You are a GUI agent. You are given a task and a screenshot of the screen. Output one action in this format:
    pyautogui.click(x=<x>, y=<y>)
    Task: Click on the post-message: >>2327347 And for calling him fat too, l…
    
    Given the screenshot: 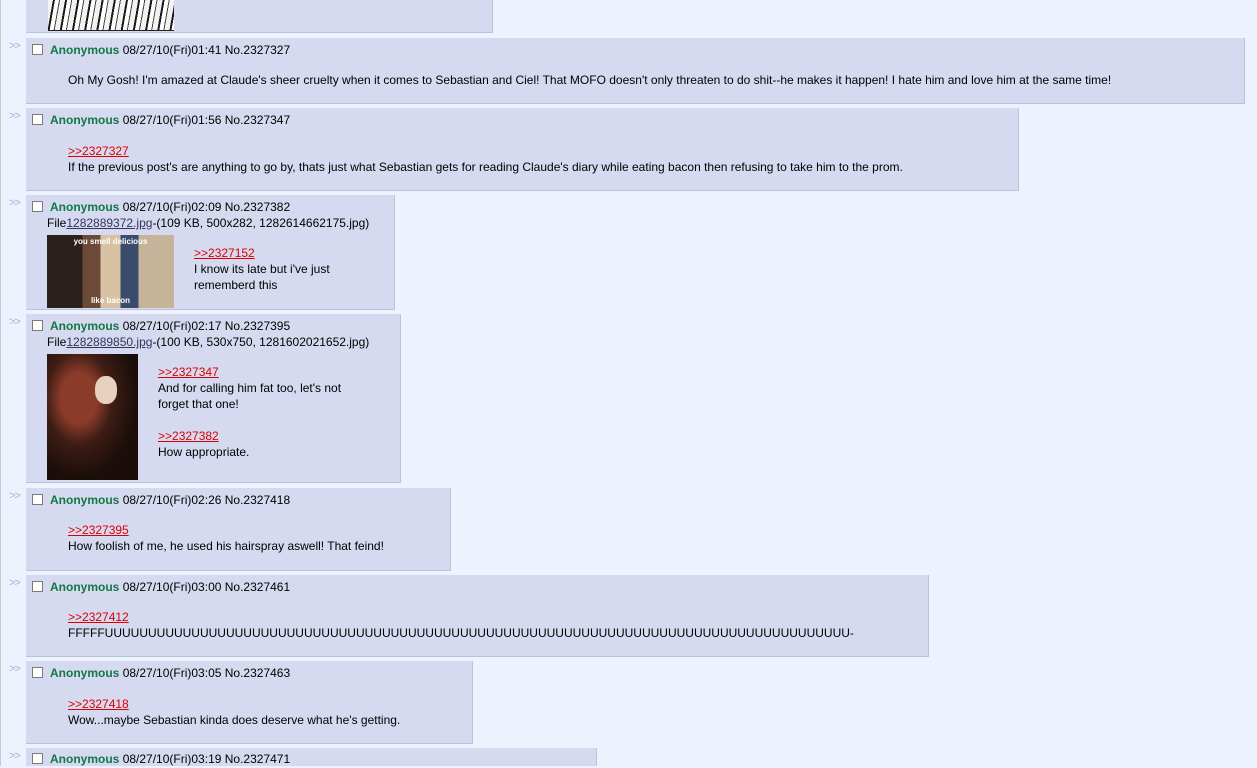 What is the action you would take?
    pyautogui.click(x=249, y=412)
    